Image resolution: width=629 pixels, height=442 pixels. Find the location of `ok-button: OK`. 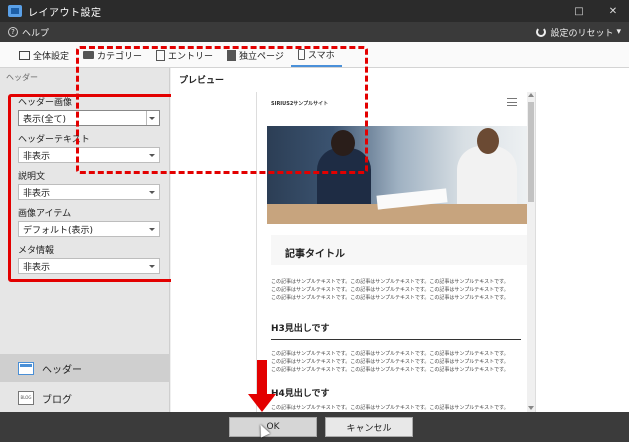

ok-button: OK is located at coordinates (273, 427).